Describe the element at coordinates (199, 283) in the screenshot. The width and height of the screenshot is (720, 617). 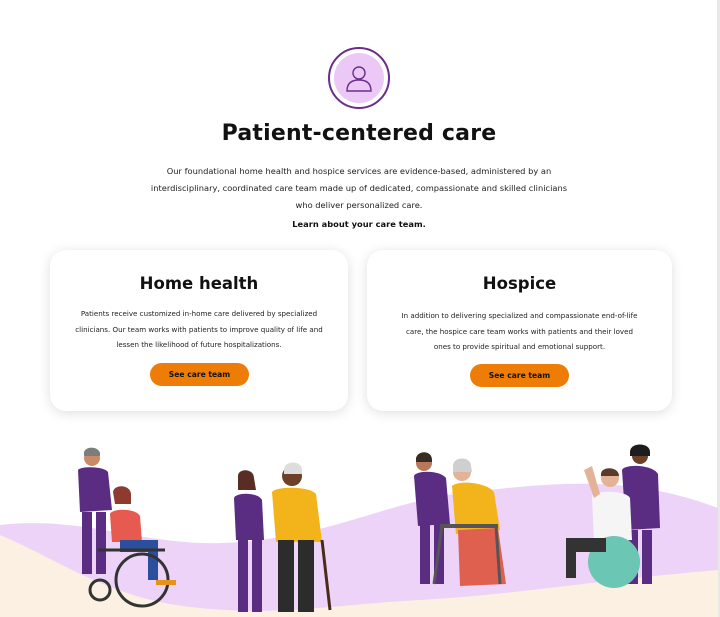
I see `card-title: Home health` at that location.